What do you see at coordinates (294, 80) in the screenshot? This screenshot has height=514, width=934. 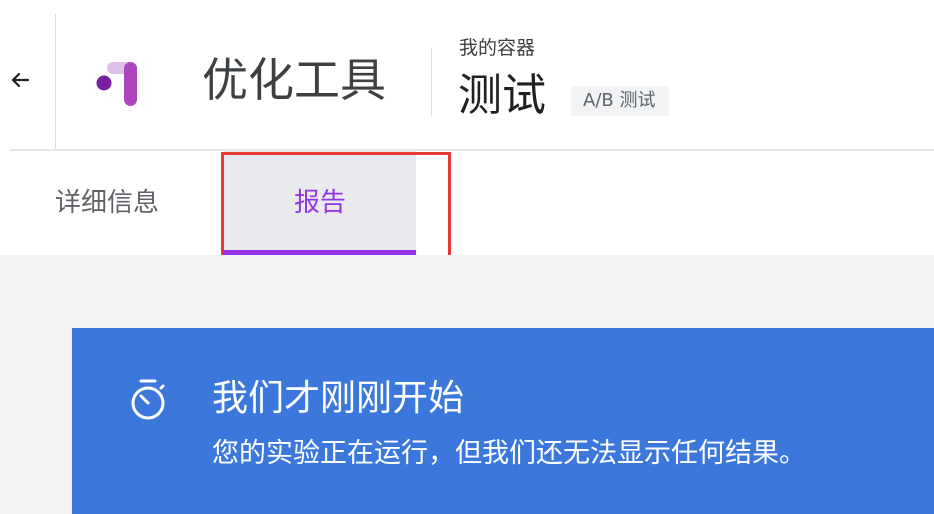 I see `app-title: 优化工具` at bounding box center [294, 80].